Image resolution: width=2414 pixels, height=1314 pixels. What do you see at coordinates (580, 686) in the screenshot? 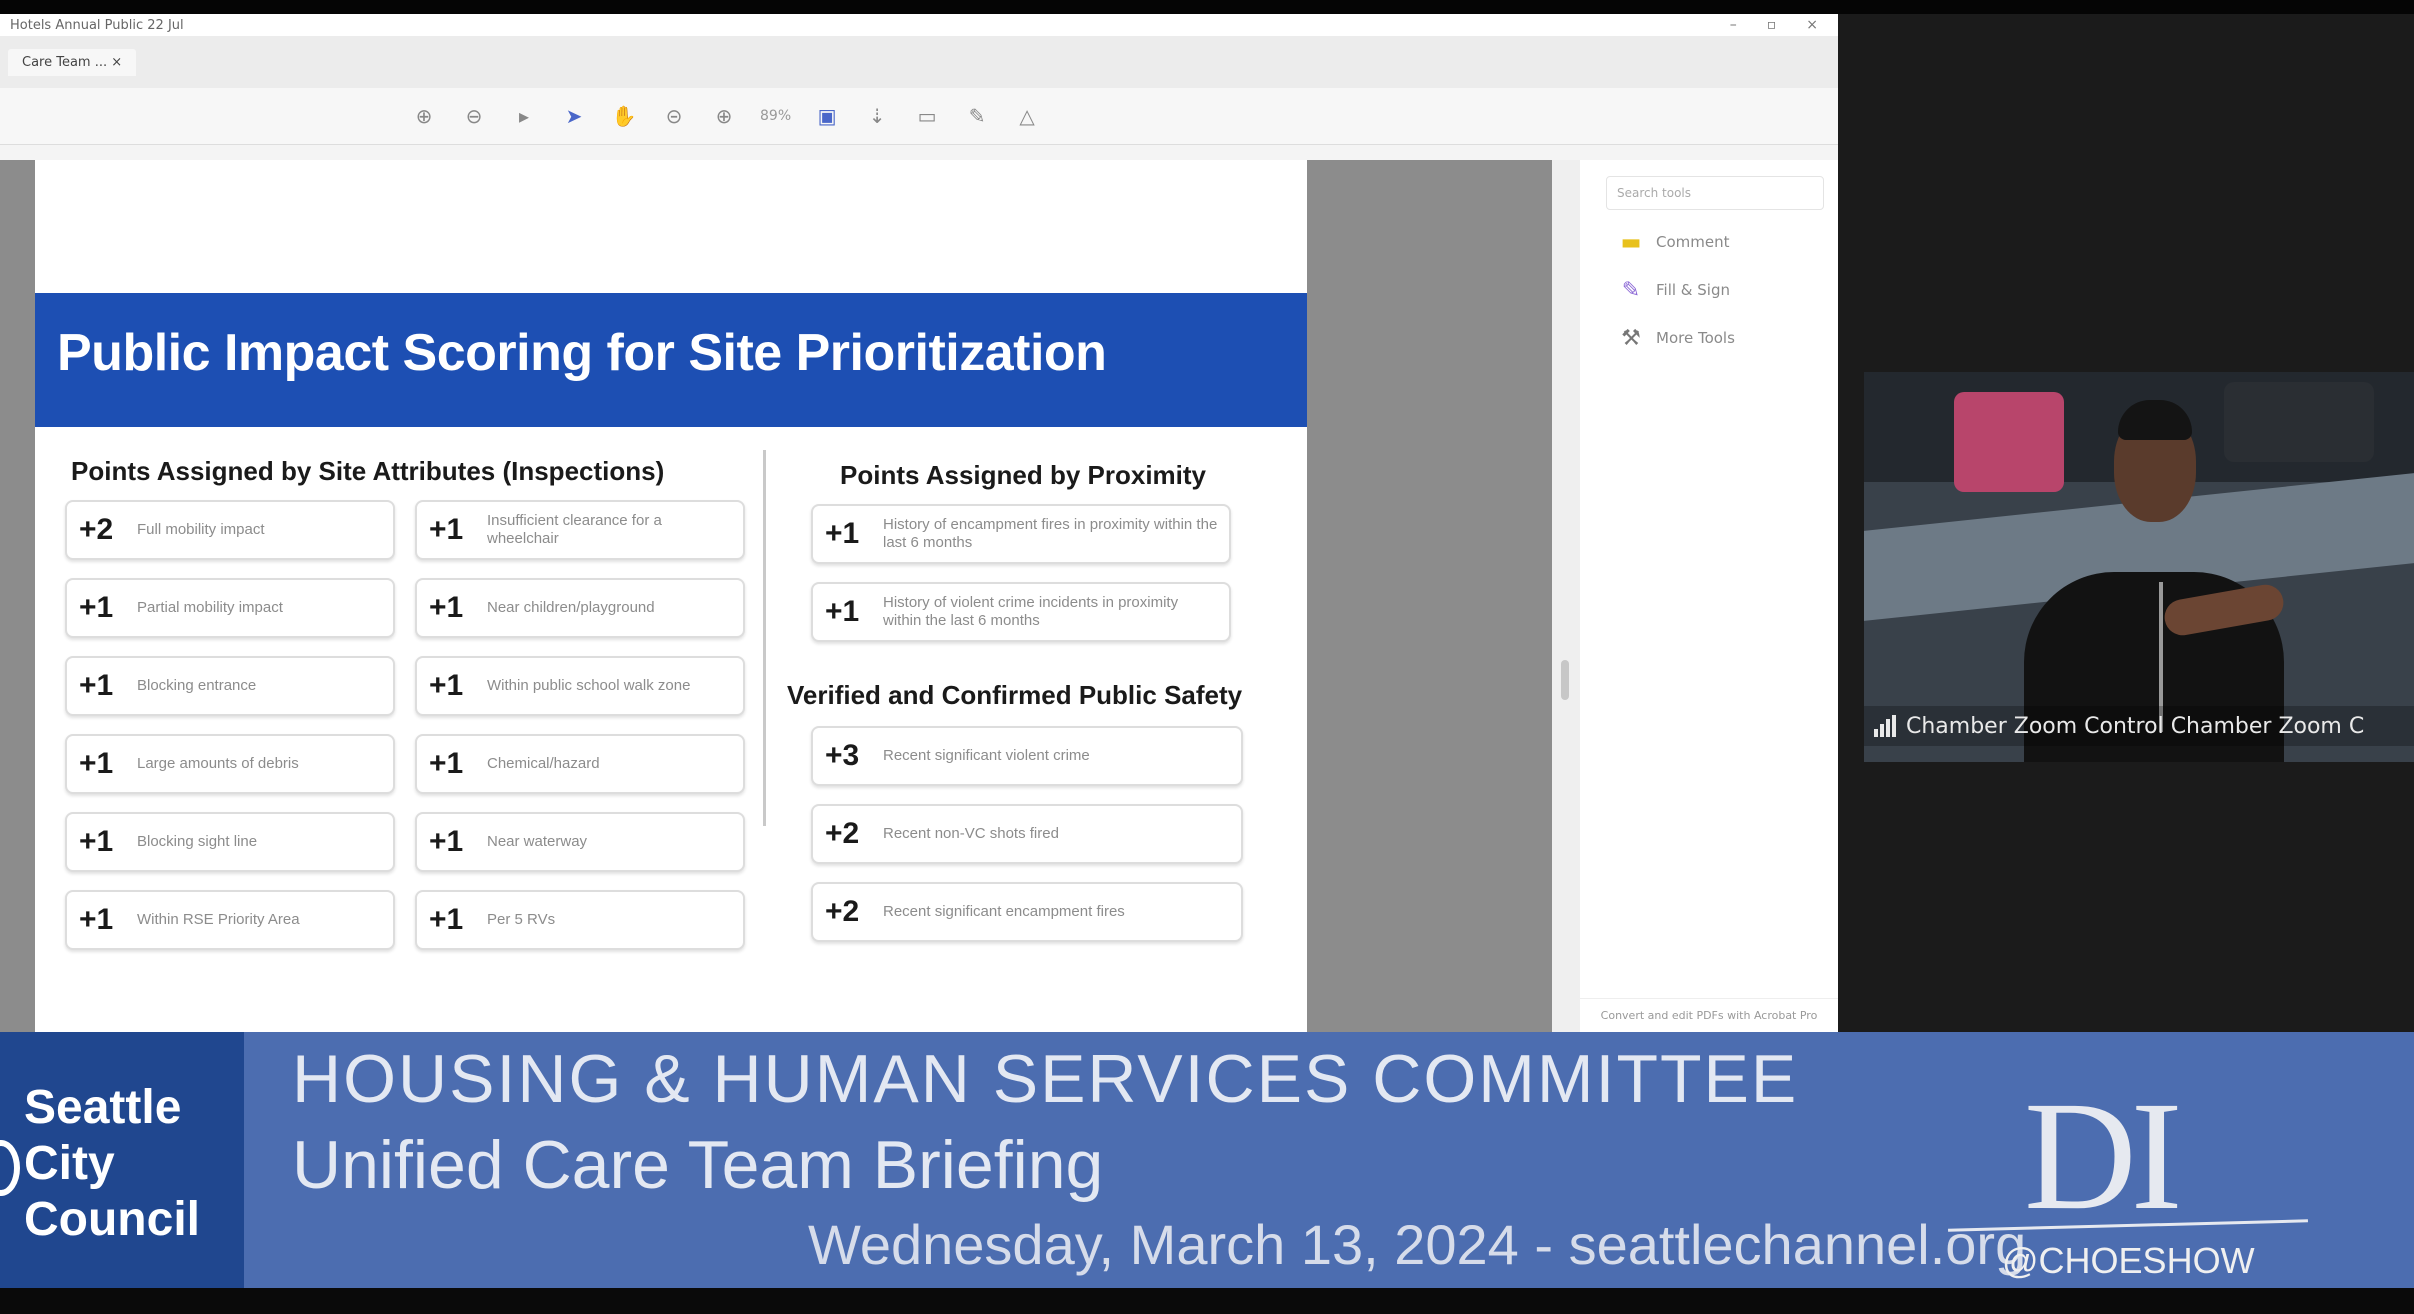
I see `score-card: +1 Within public school walk zone` at bounding box center [580, 686].